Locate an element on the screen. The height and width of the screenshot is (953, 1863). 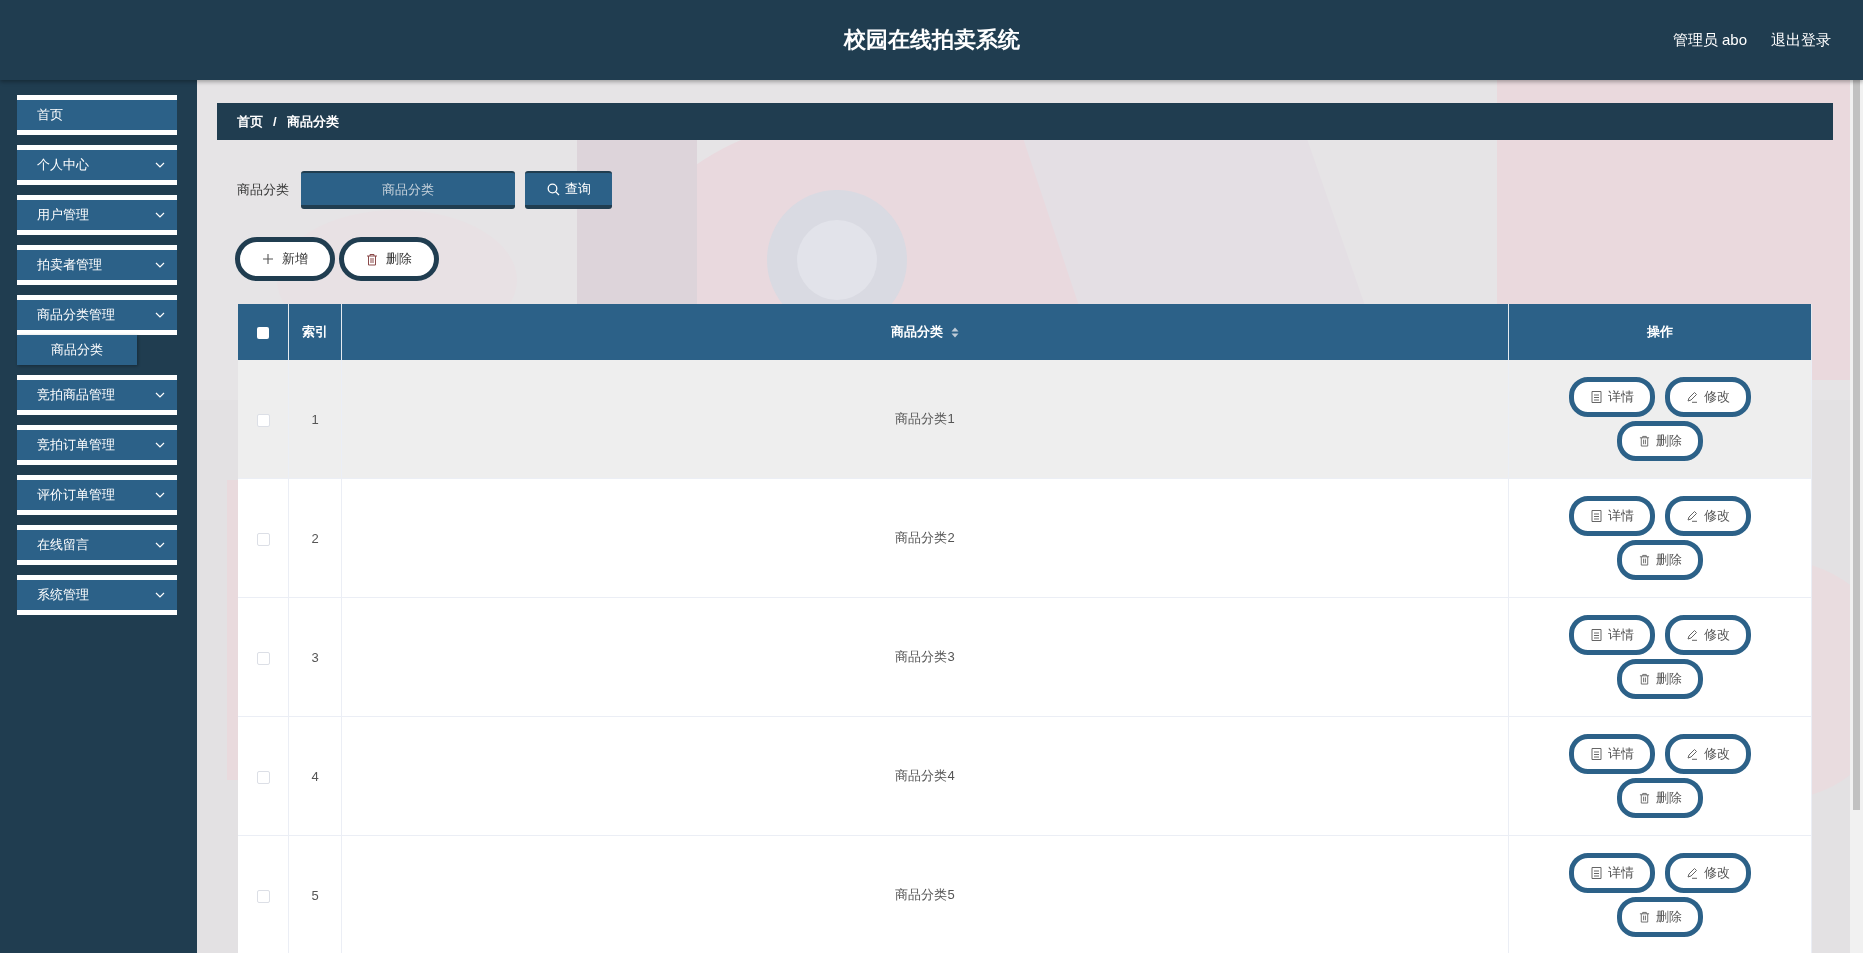
table-cell: 商品分类1 is located at coordinates (925, 418).